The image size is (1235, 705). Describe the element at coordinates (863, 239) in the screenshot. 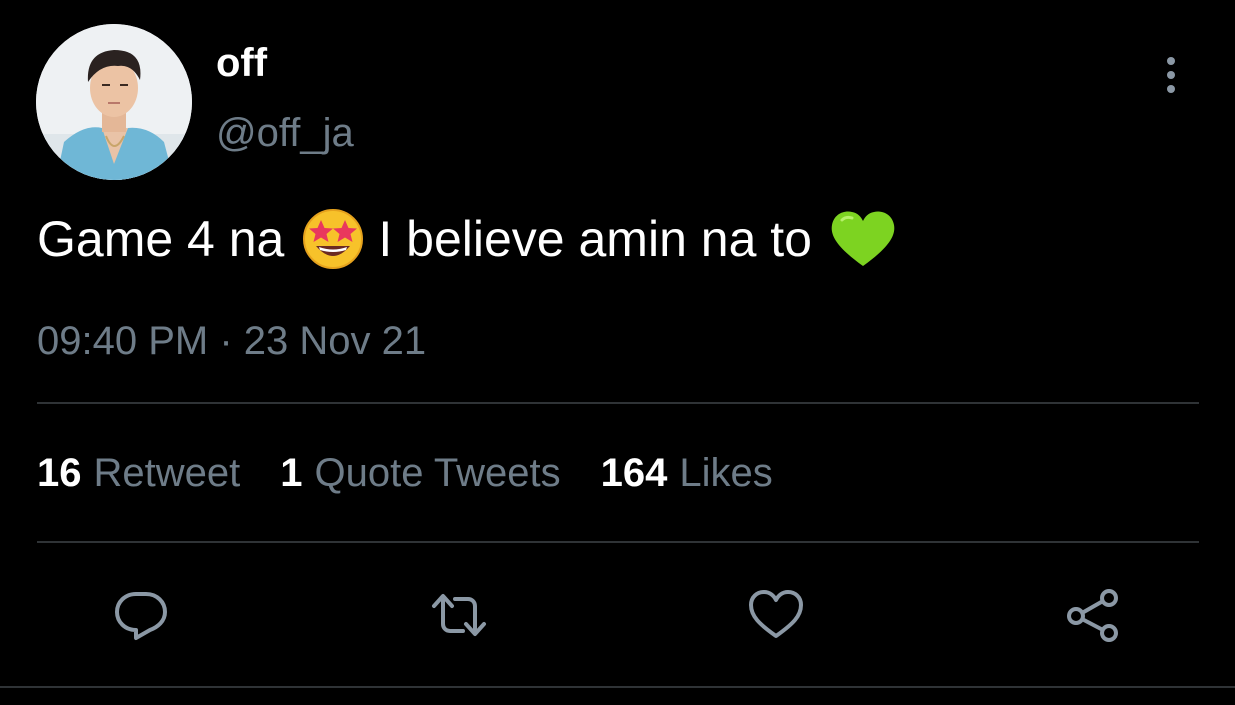

I see `green-heart-emoji` at that location.